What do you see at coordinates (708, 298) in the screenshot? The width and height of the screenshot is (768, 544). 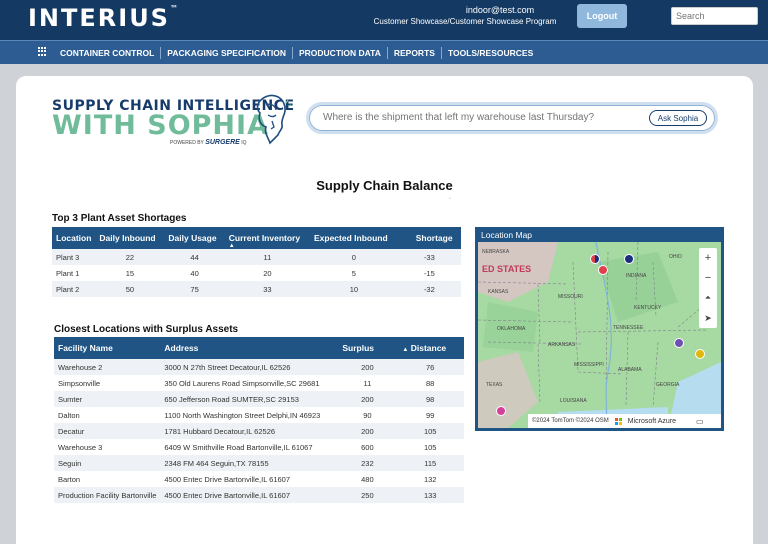 I see `tilt-icon: ⏶` at bounding box center [708, 298].